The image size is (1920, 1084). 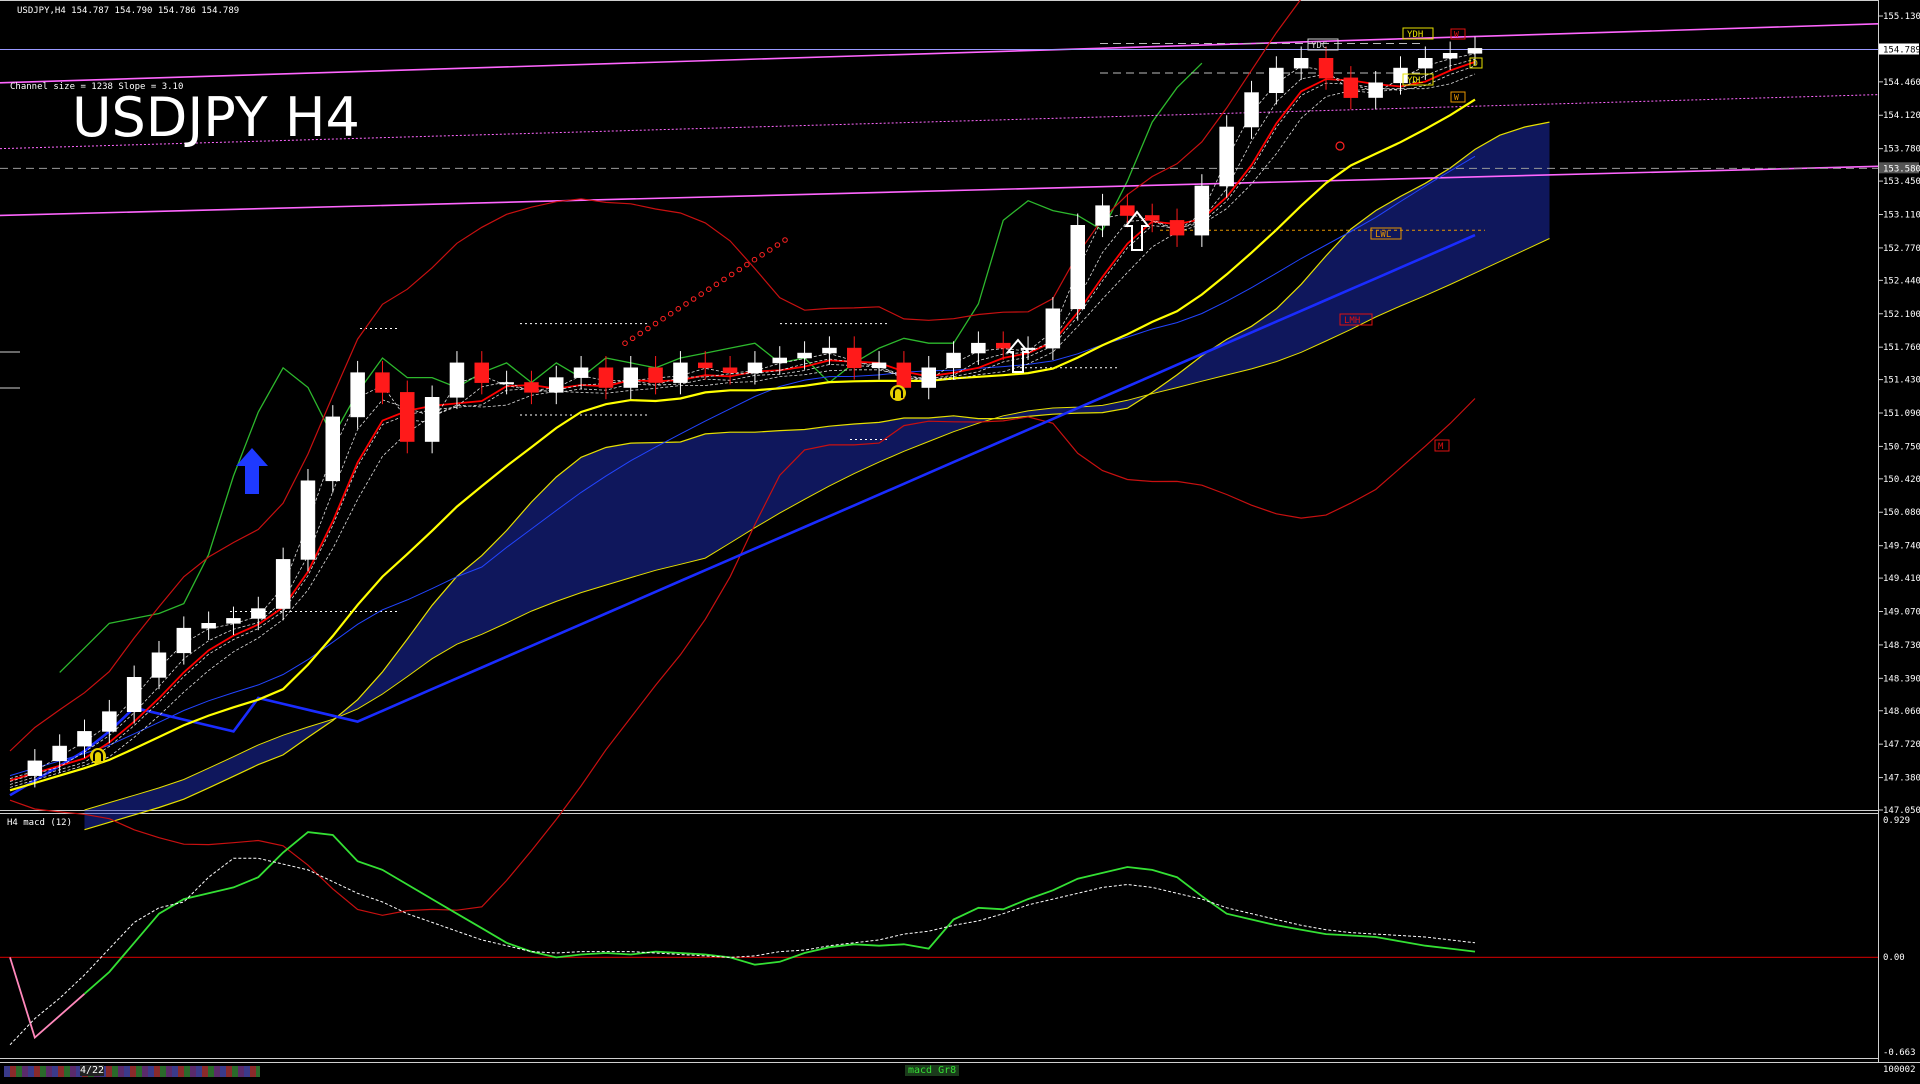 I want to click on bottom-color-strip, so click(x=132, y=1071).